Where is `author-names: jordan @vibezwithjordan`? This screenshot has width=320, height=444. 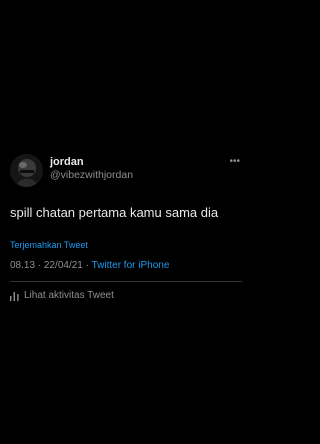
author-names: jordan @vibezwithjordan is located at coordinates (91, 169).